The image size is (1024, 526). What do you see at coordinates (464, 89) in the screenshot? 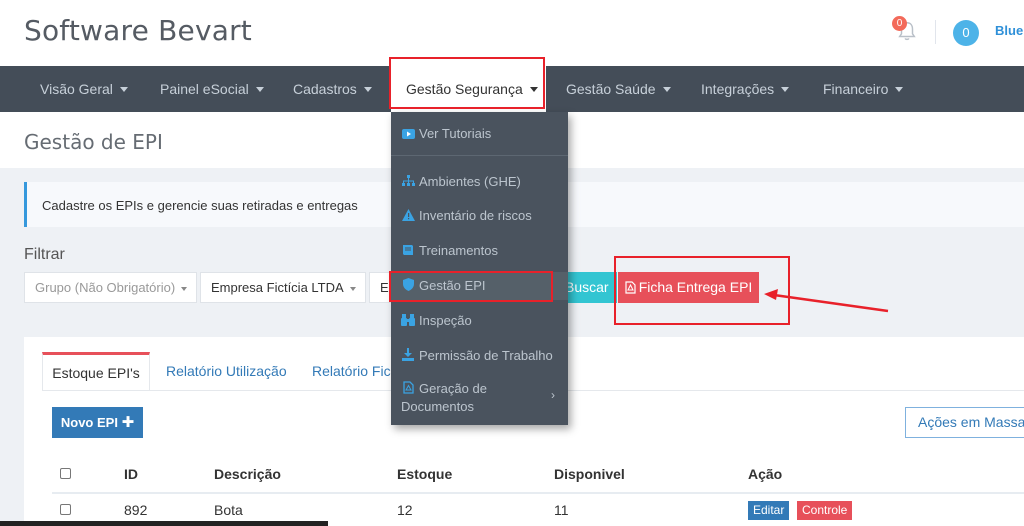
I see `nav-label: Gestão Segurança` at bounding box center [464, 89].